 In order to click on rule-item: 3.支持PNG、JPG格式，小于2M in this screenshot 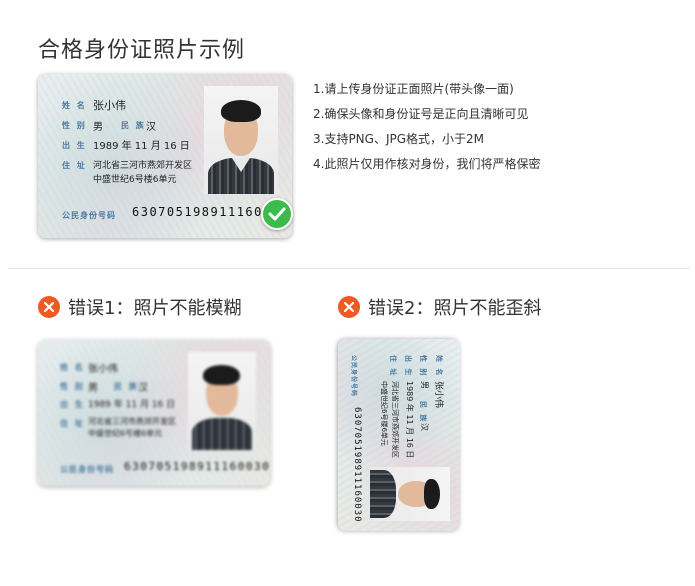, I will do `click(399, 139)`.